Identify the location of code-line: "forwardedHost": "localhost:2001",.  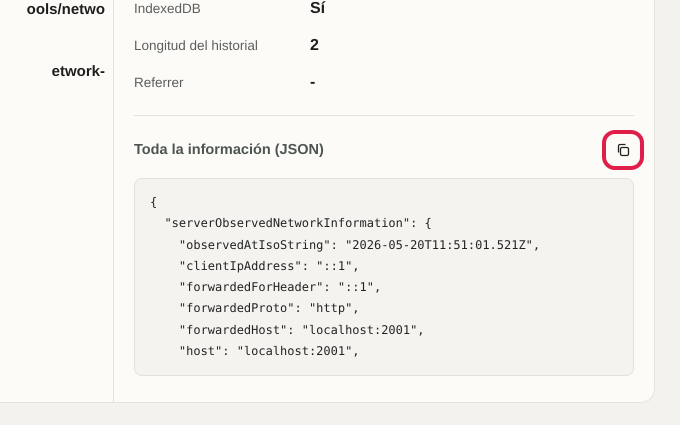
(302, 330).